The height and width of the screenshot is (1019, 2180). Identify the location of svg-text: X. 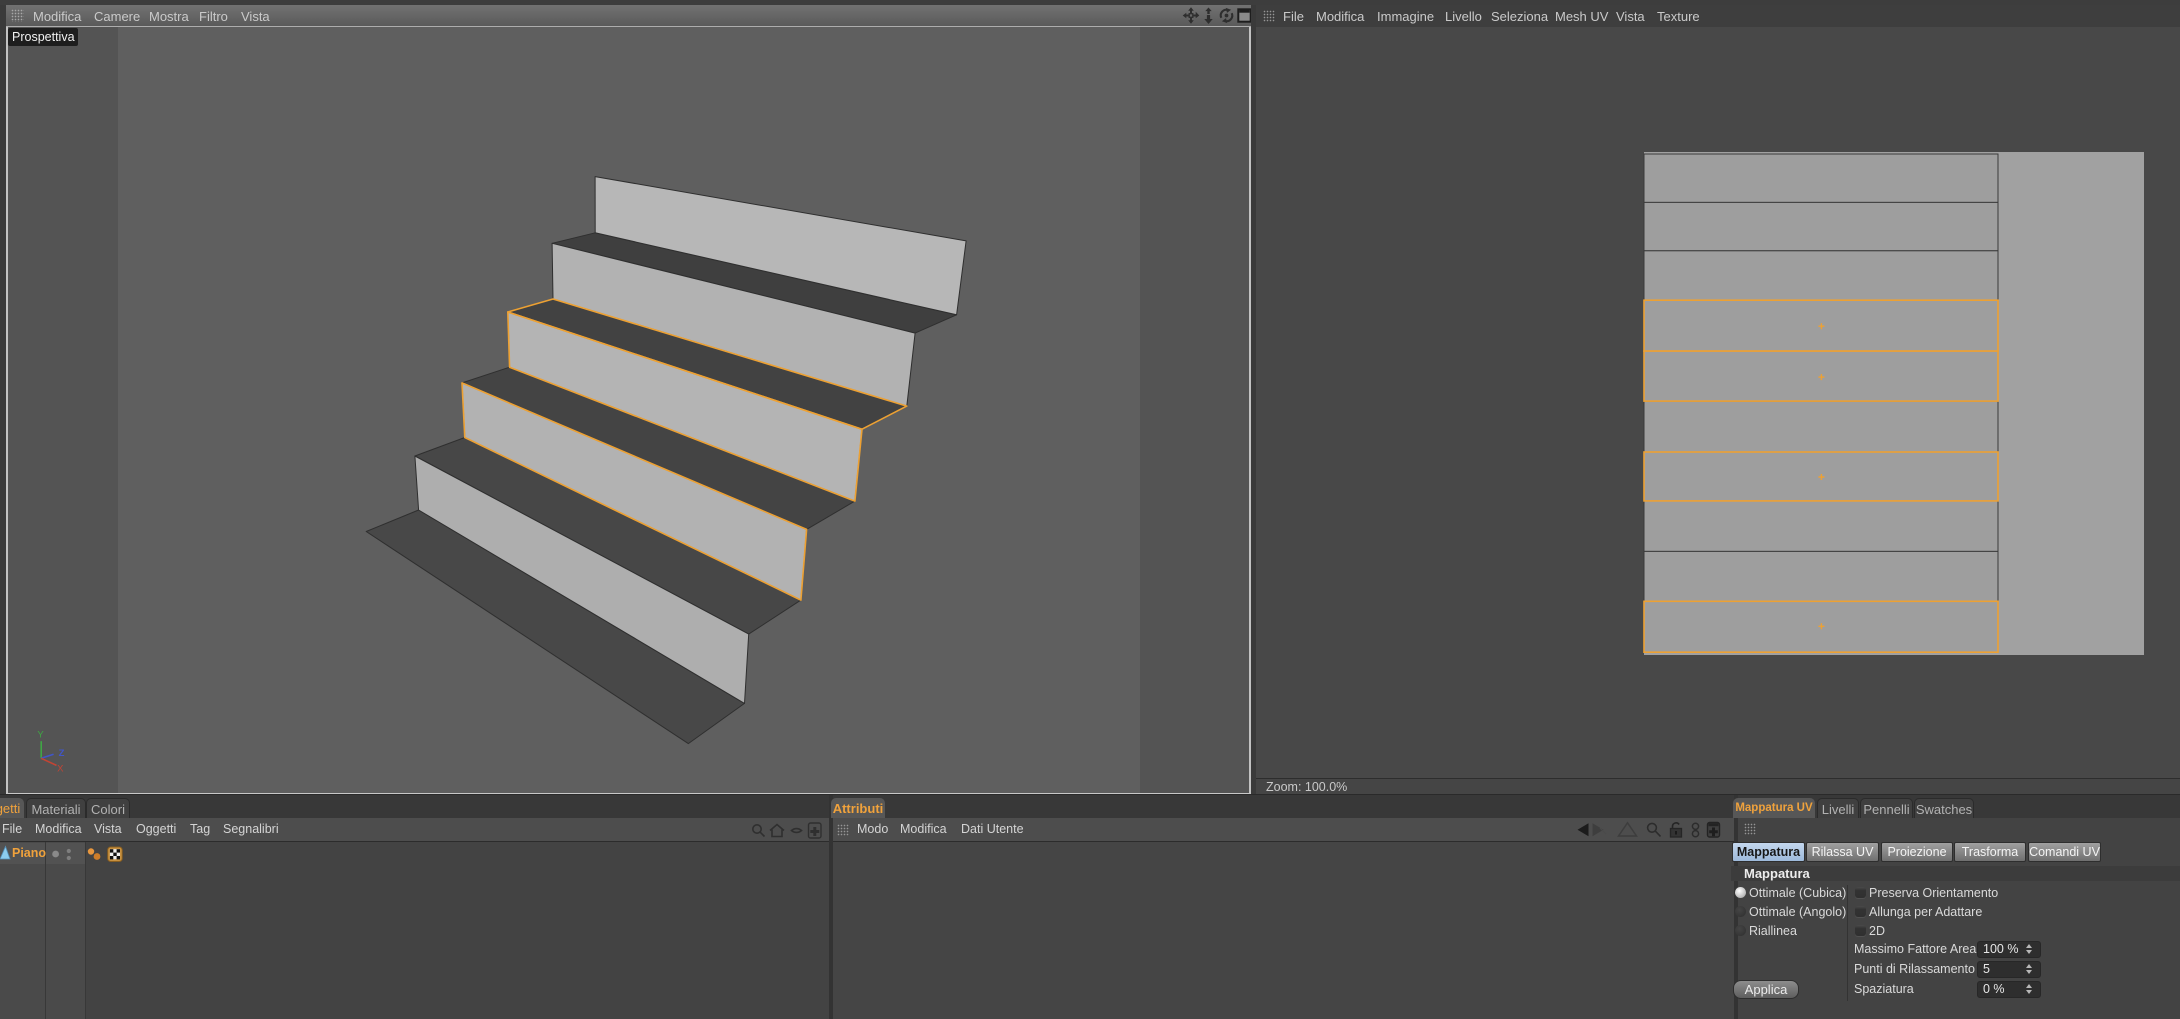
(60, 768).